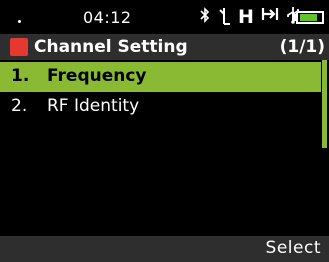 The image size is (329, 262). Describe the element at coordinates (97, 76) in the screenshot. I see `menu-item-label: Frequency` at that location.